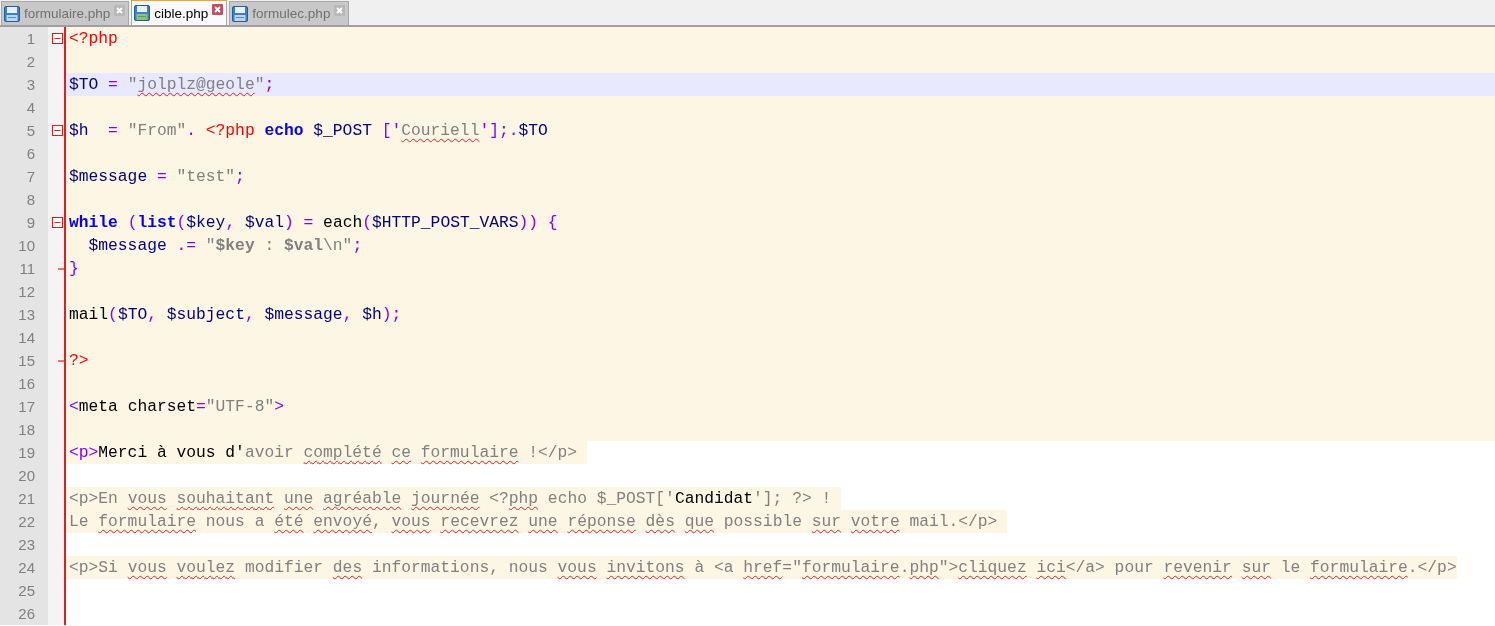  I want to click on line-number: 15, so click(24, 360).